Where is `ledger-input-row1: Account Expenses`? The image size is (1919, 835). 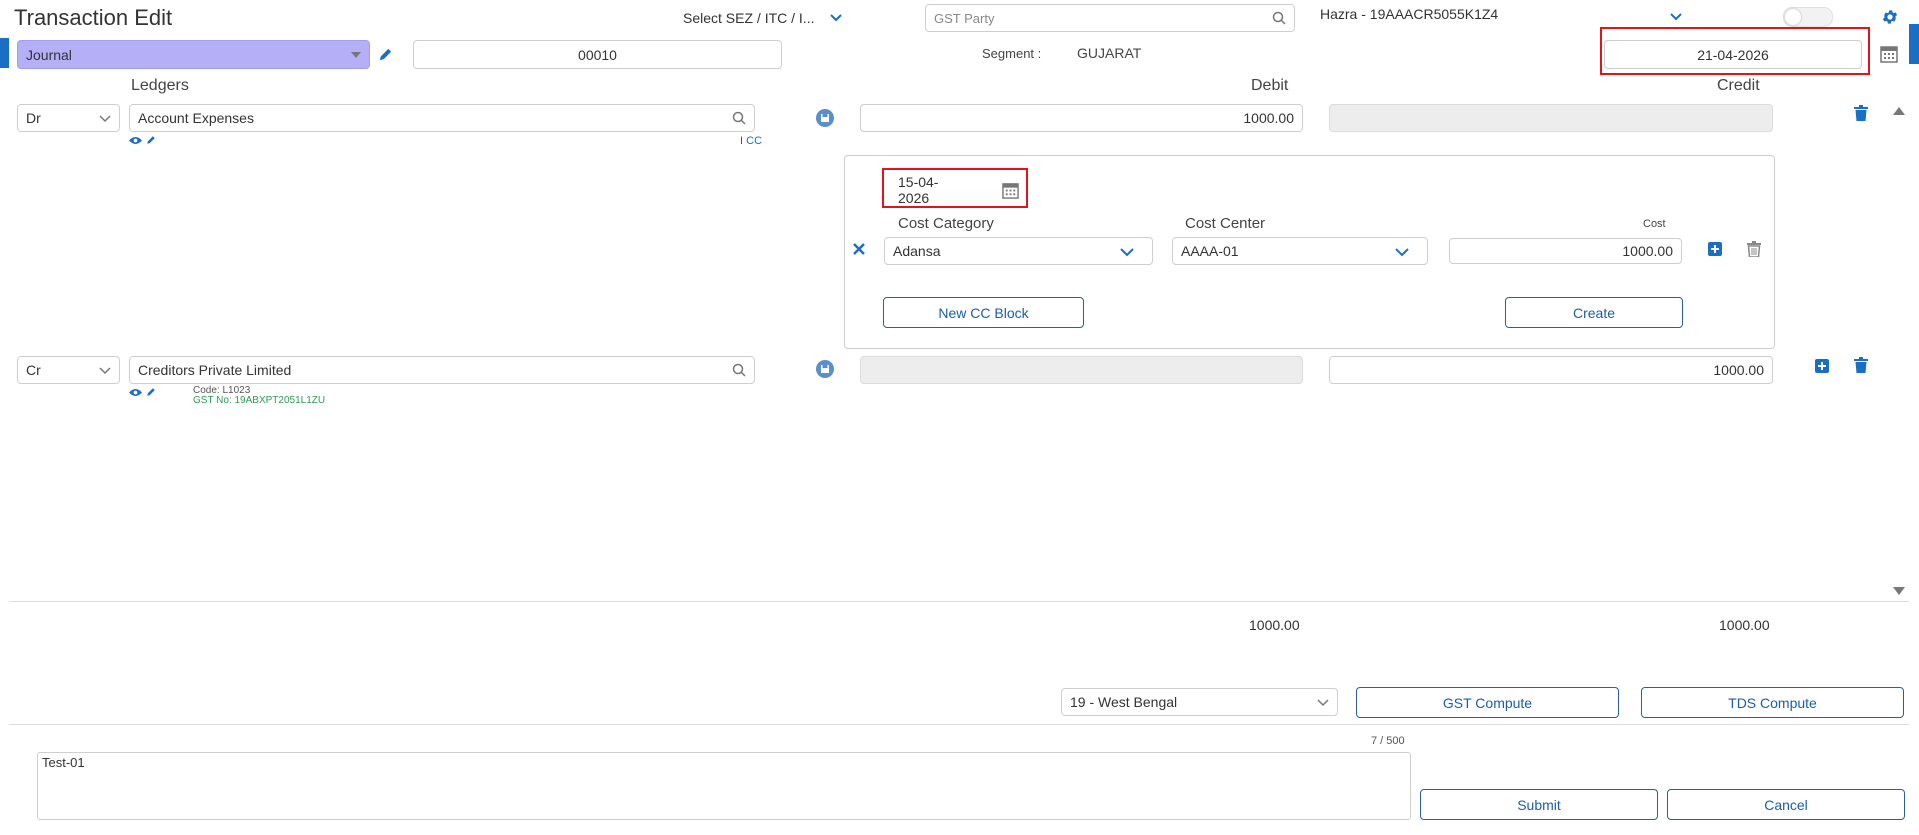 ledger-input-row1: Account Expenses is located at coordinates (442, 118).